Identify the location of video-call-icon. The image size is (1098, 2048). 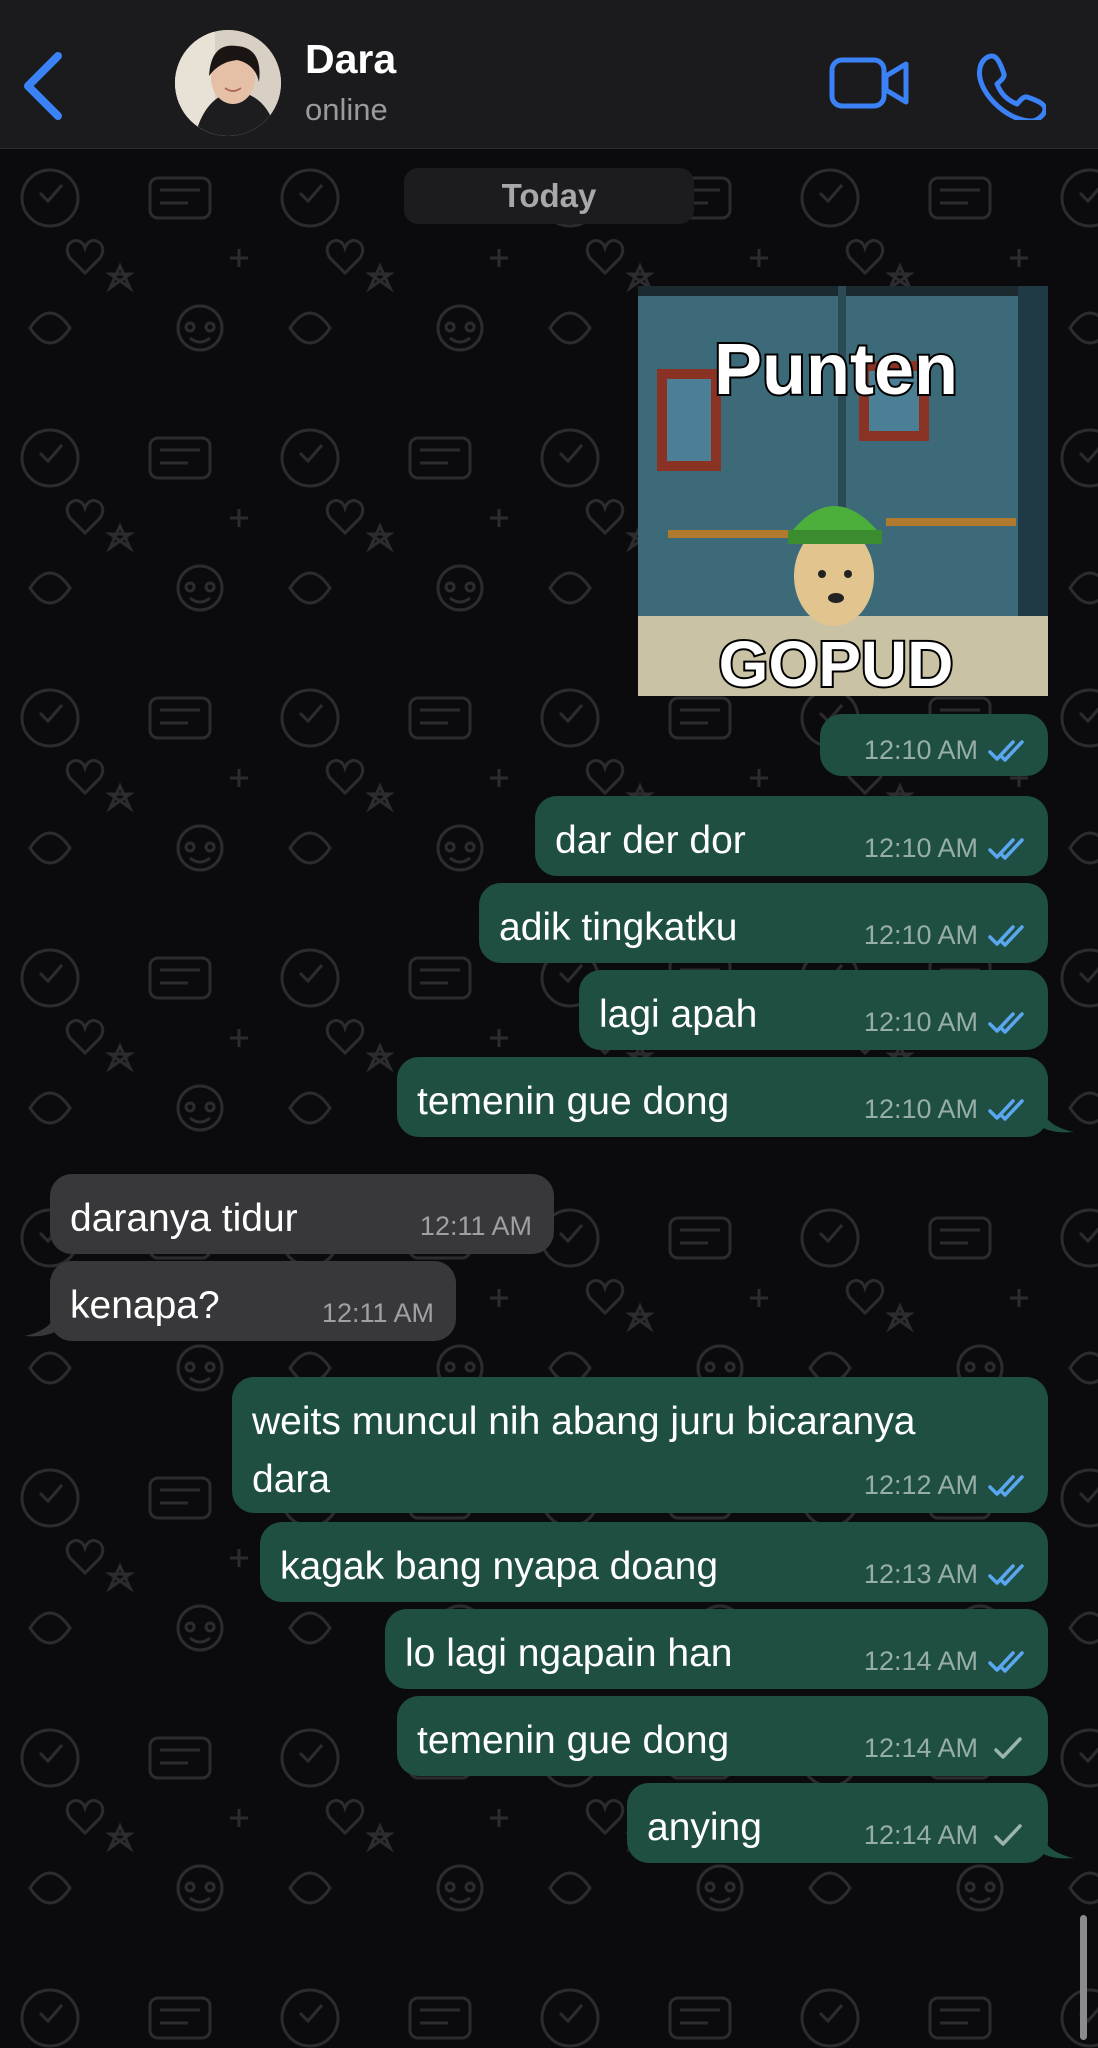
(869, 83).